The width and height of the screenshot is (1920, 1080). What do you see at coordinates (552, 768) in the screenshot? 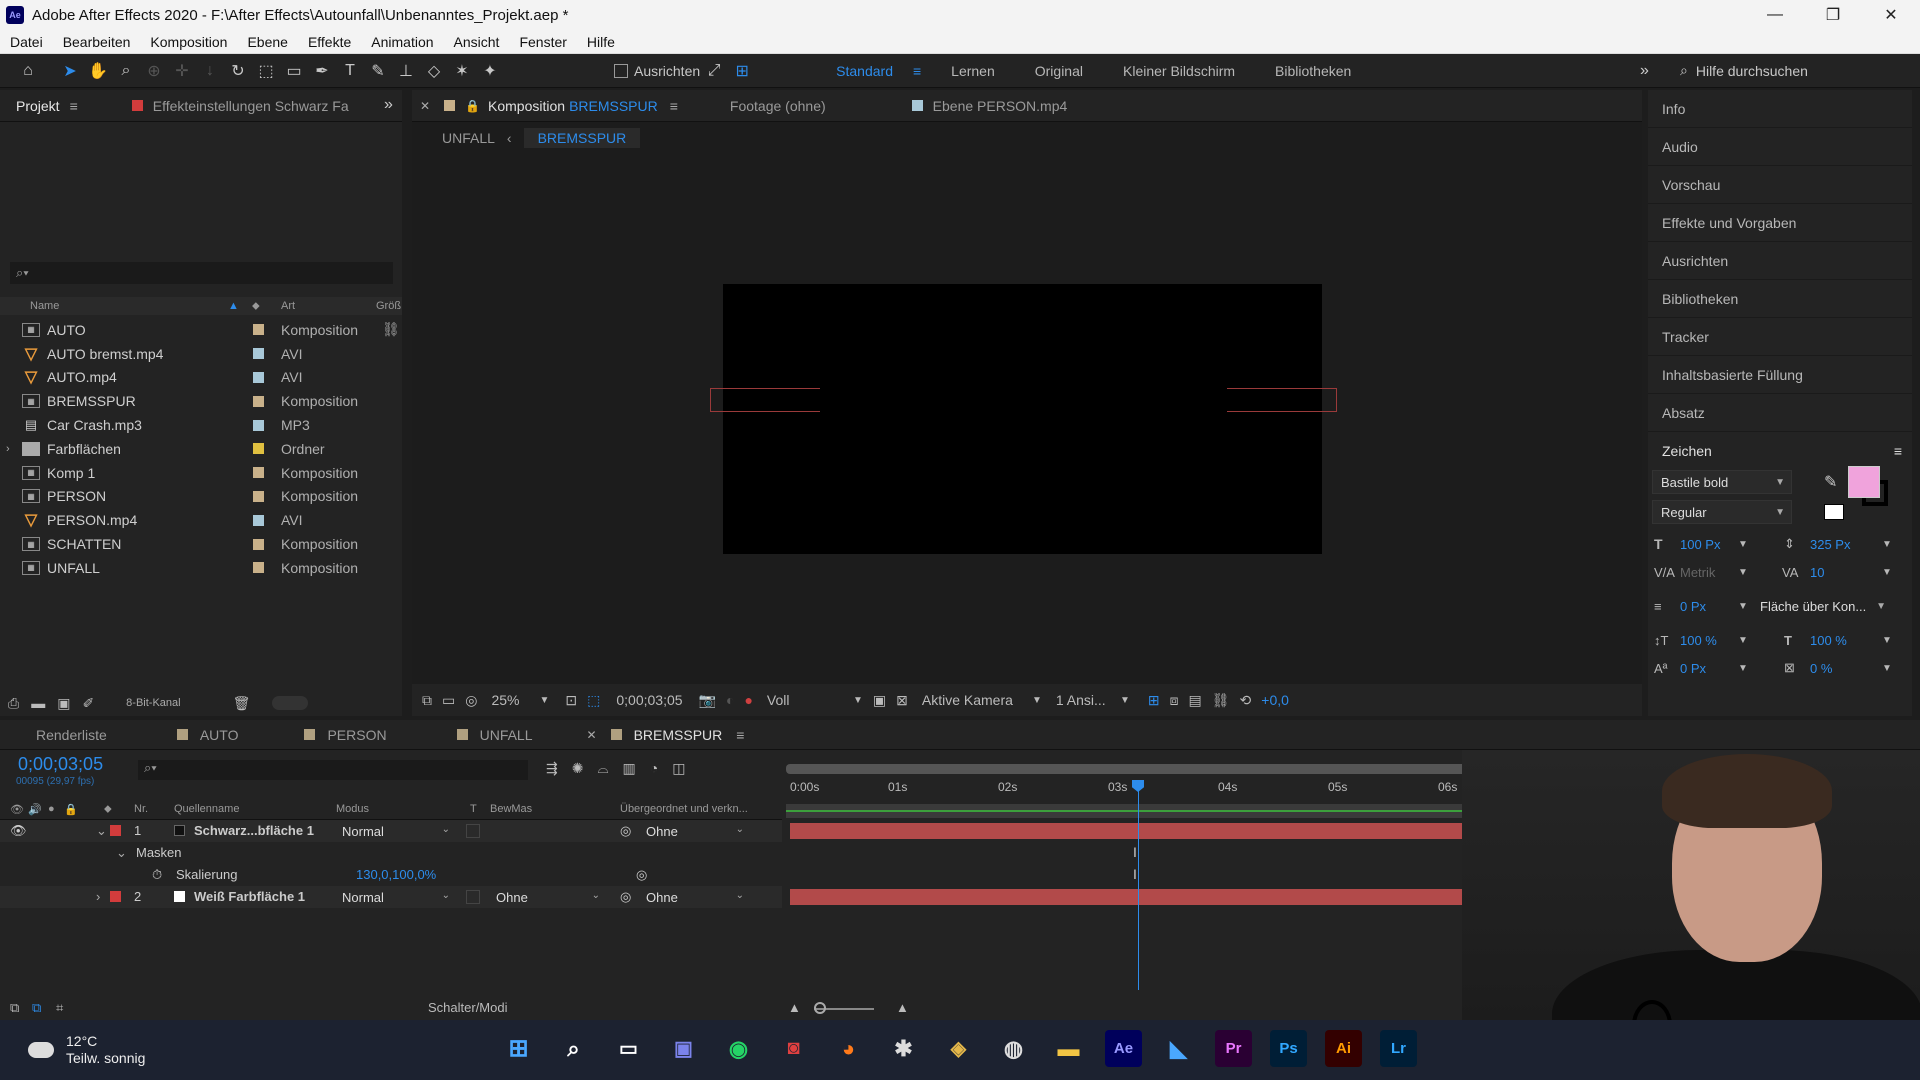
I see `comp-mini-flowchart-icon: ⇶` at bounding box center [552, 768].